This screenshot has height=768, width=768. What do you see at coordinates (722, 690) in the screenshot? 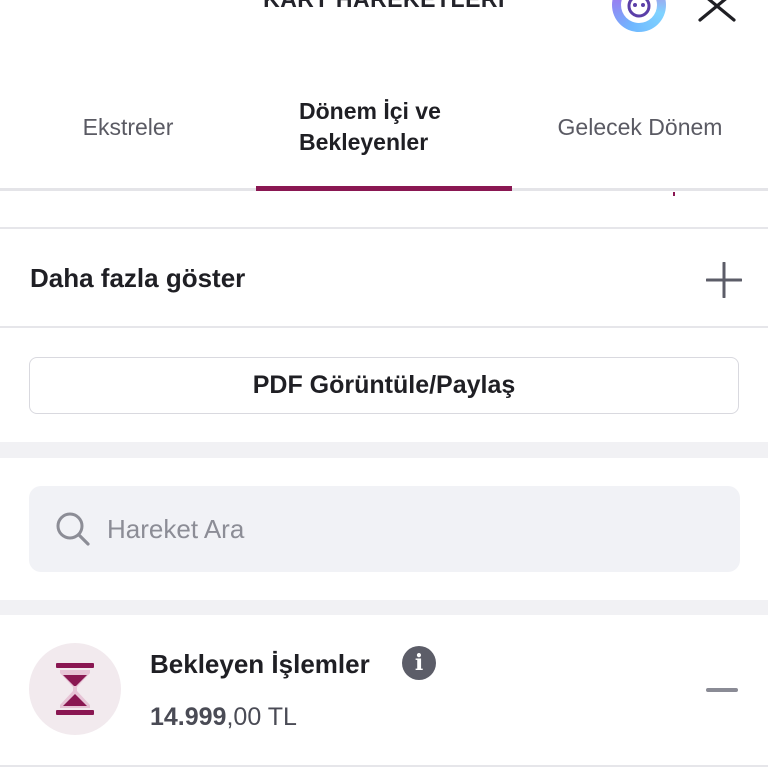
I see `minus-icon` at bounding box center [722, 690].